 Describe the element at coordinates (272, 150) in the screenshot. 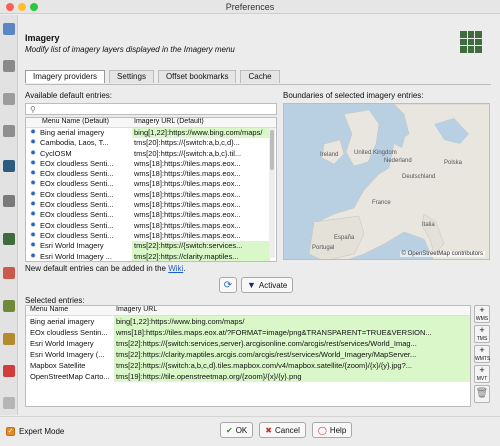

I see `scroll-thumb` at that location.